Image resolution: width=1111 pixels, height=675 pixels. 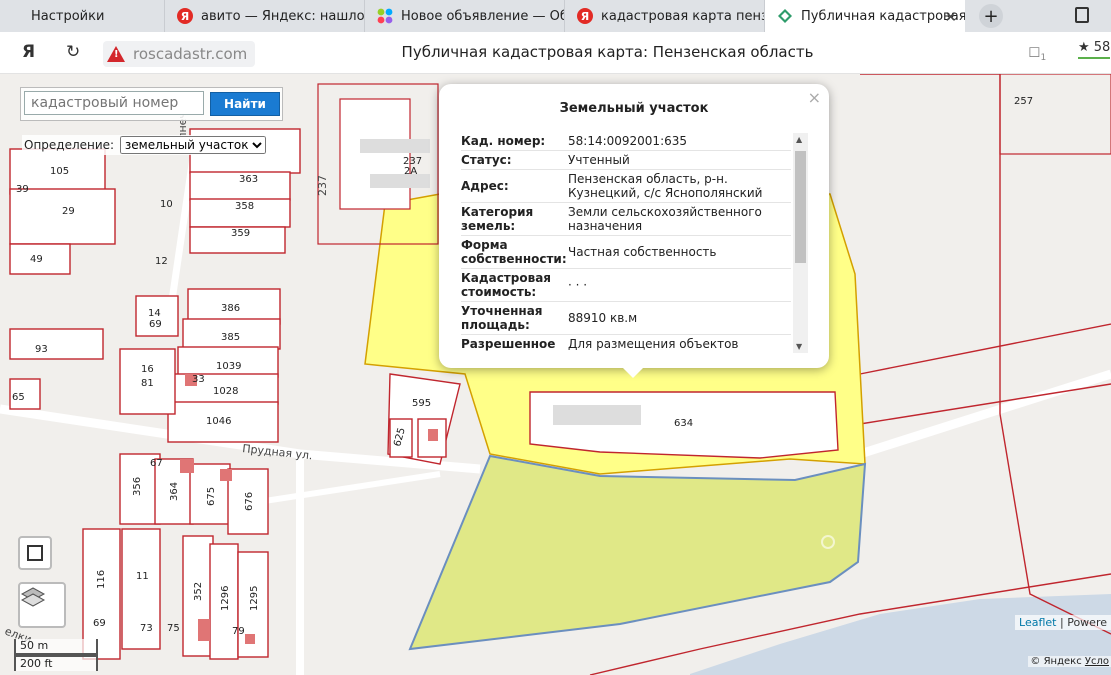 What do you see at coordinates (506, 285) in the screenshot?
I see `info-key: Кадастровая стоимость:` at bounding box center [506, 285].